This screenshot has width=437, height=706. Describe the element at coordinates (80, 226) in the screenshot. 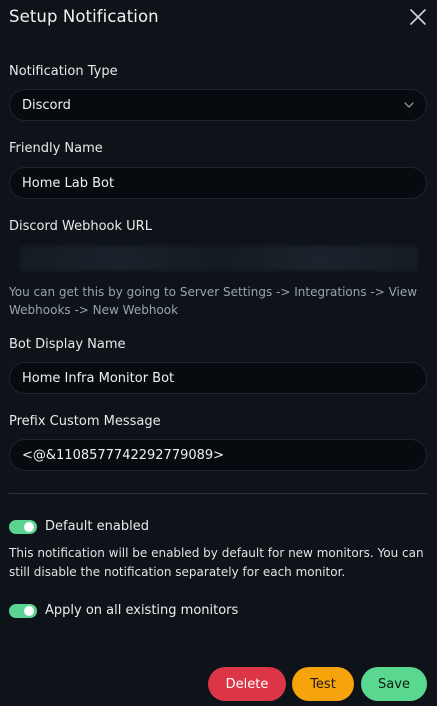

I see `webhook-url-label: Discord Webhook URL` at that location.